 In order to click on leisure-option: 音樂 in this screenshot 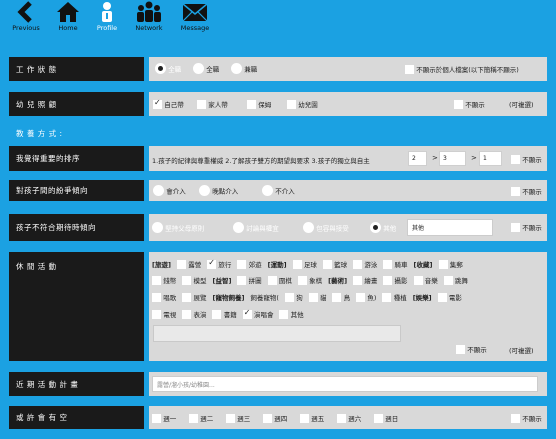, I will do `click(425, 280)`.